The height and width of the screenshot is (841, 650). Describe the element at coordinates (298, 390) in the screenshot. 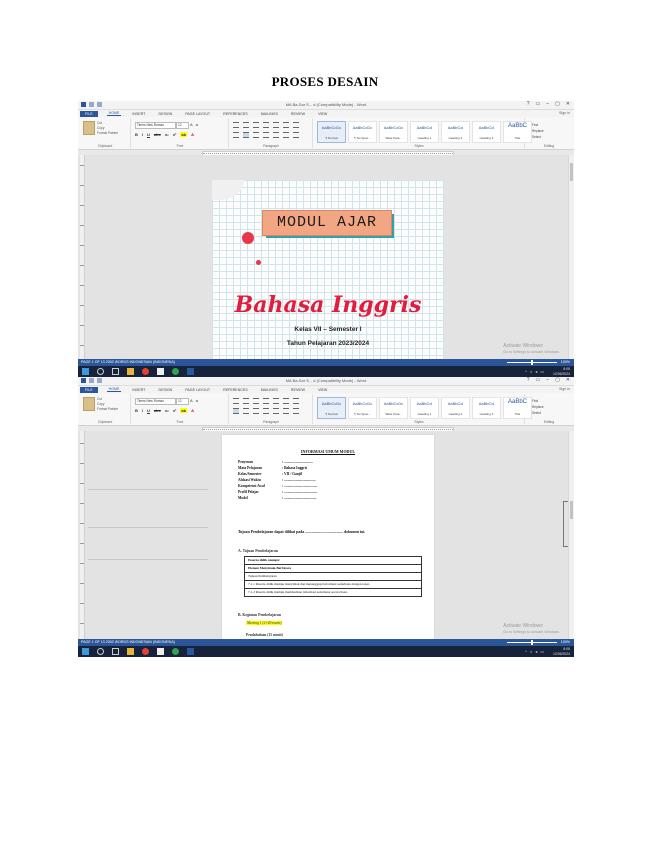

I see `tab-review: REVIEW` at that location.